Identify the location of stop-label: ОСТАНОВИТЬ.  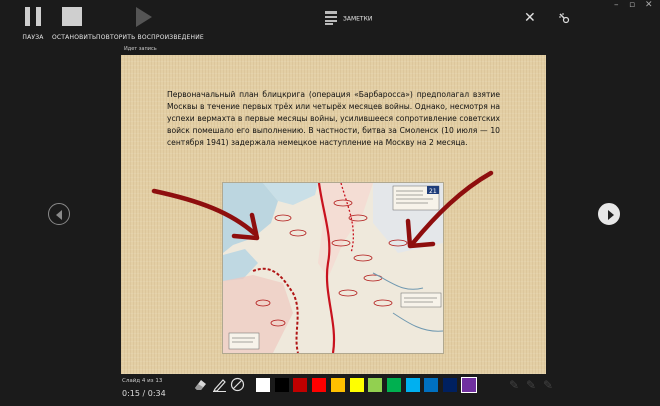
(74, 37).